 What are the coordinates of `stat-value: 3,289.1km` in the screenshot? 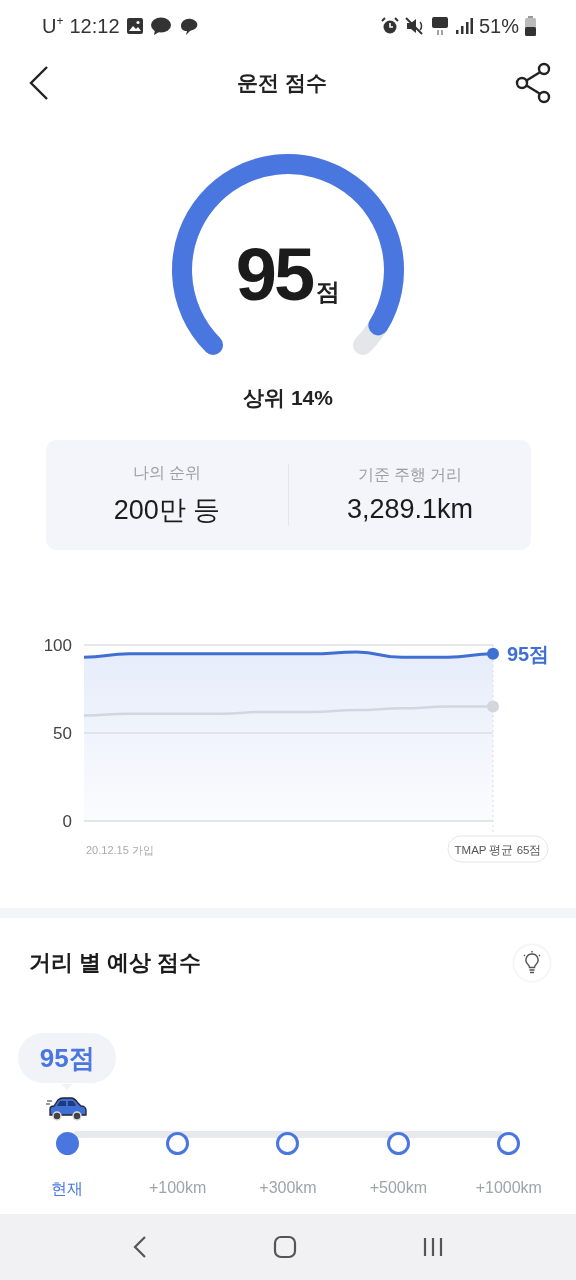 It's located at (410, 509).